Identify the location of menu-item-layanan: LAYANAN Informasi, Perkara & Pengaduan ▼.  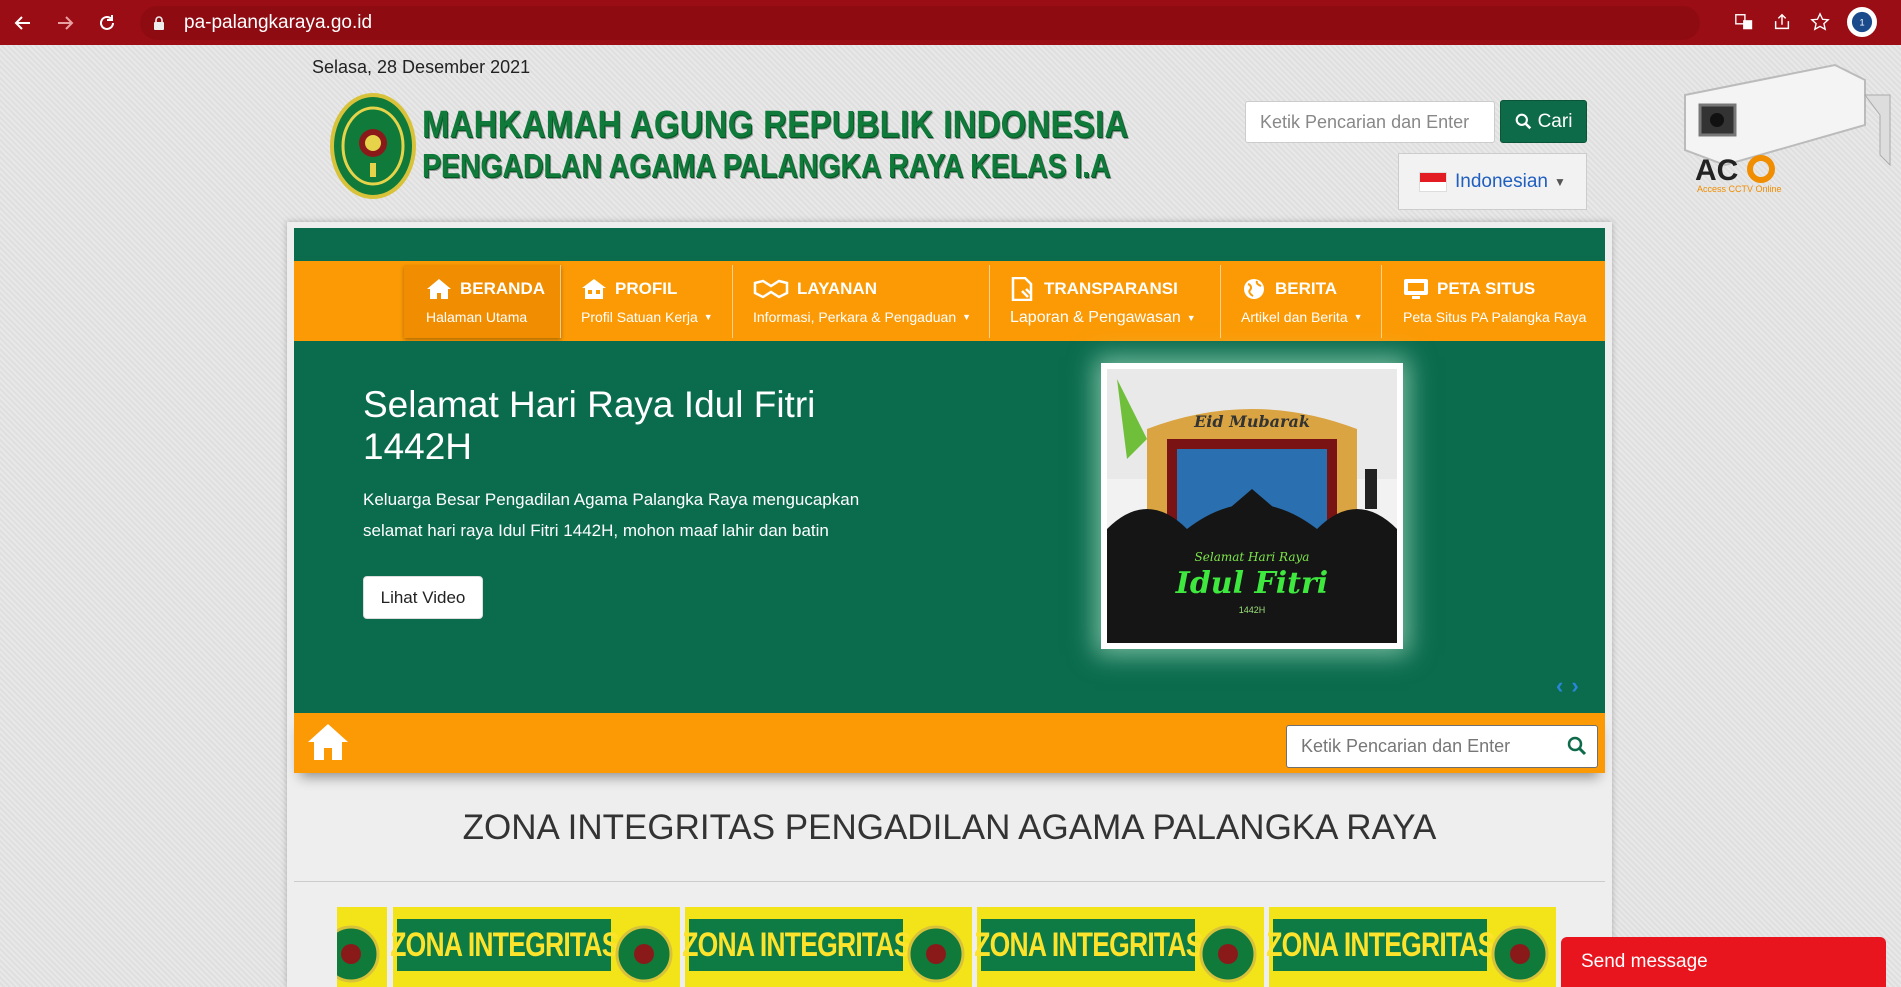
(861, 301).